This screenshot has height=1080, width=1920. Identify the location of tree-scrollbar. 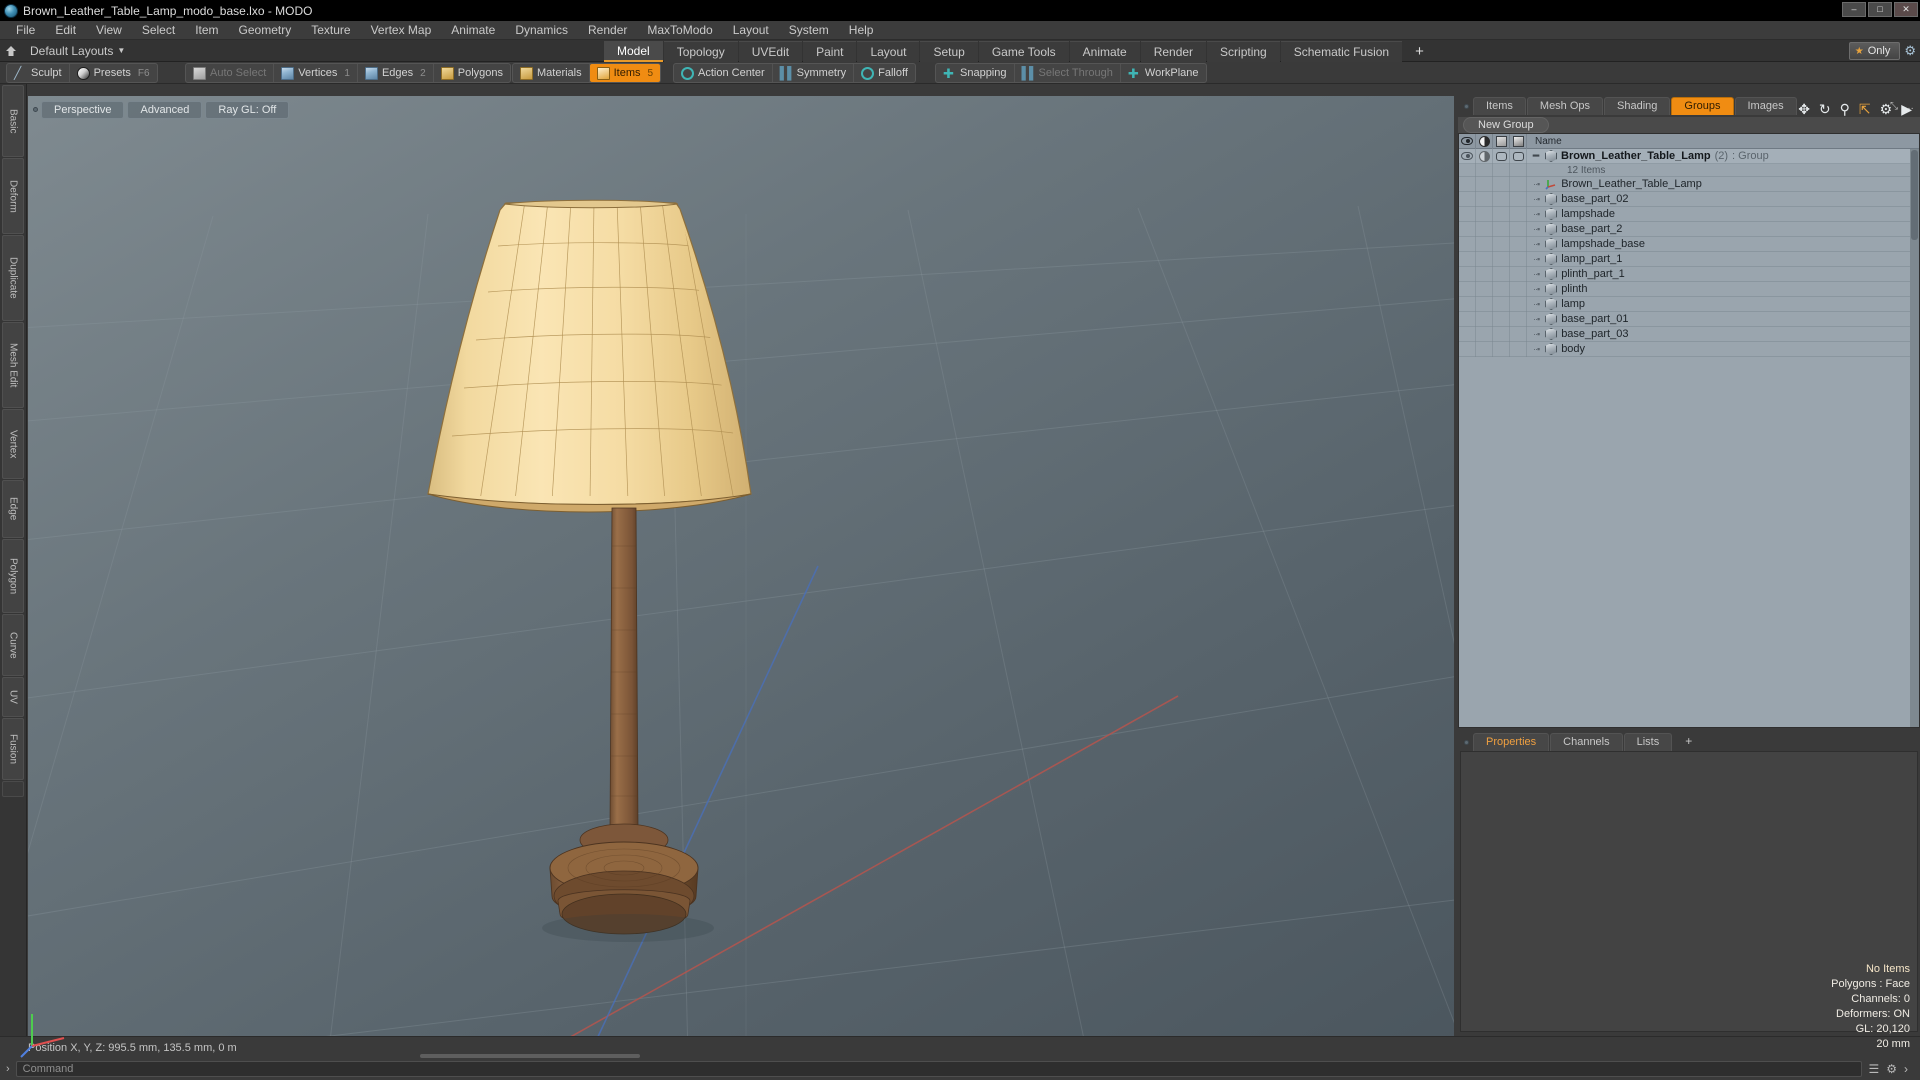
(1914, 438).